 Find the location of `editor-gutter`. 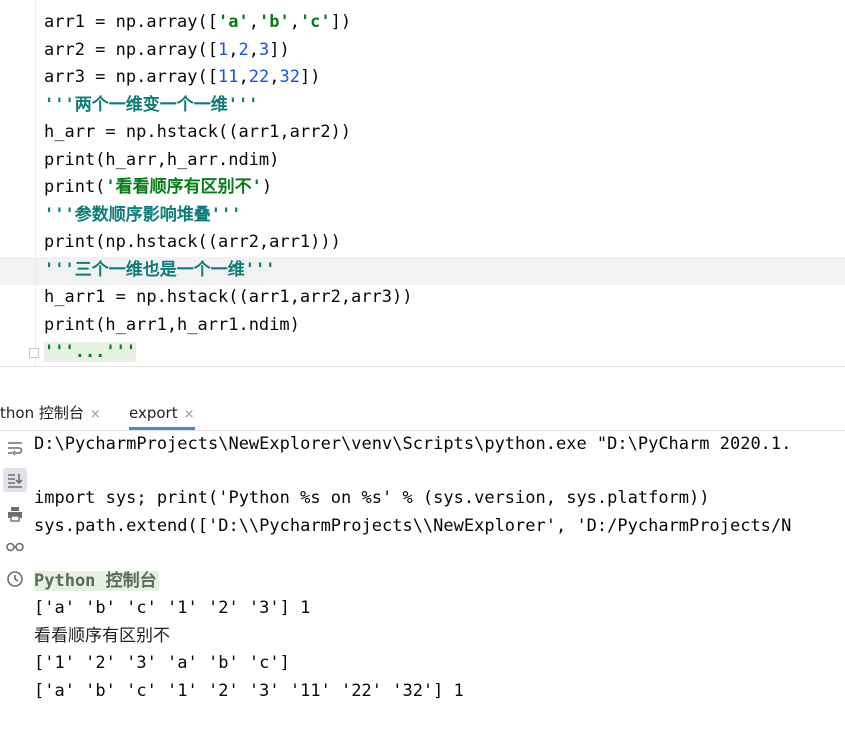

editor-gutter is located at coordinates (35, 183).